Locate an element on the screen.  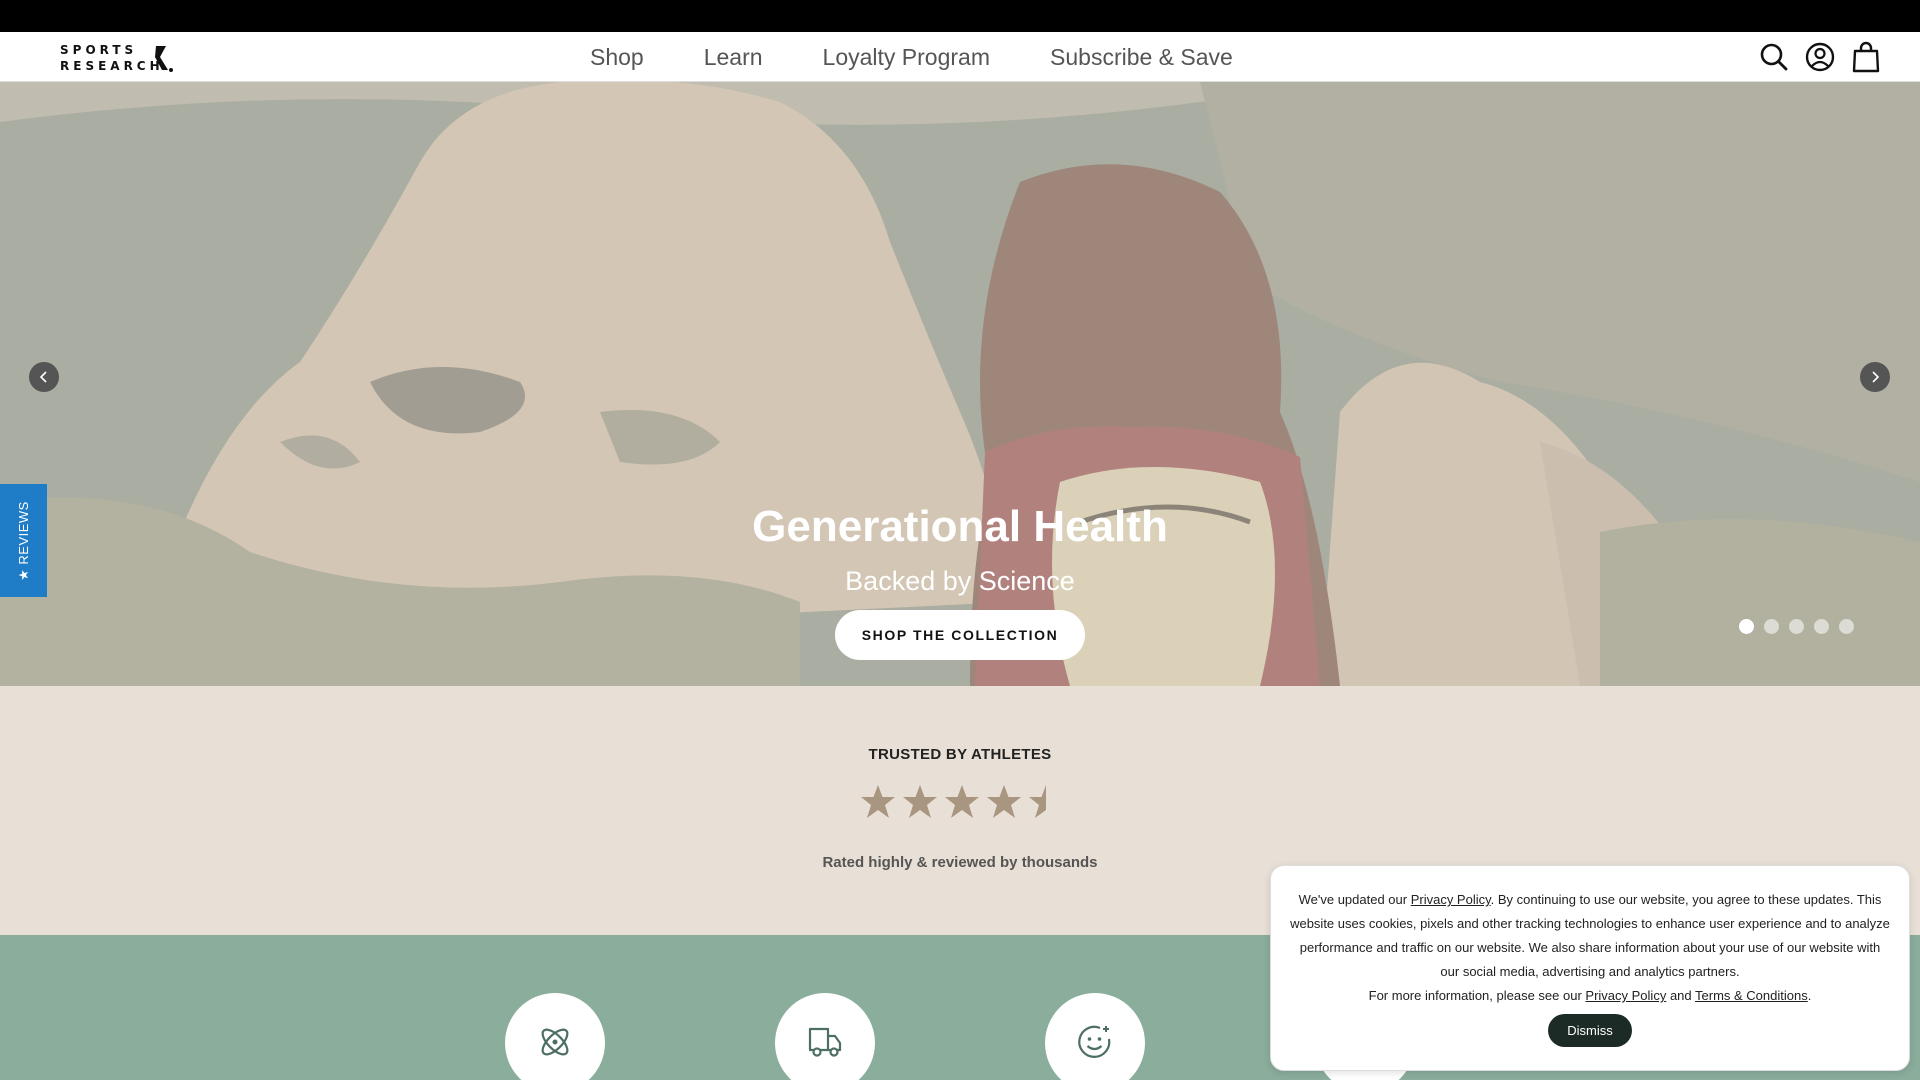
dismiss-button: Dismiss is located at coordinates (1590, 1030).